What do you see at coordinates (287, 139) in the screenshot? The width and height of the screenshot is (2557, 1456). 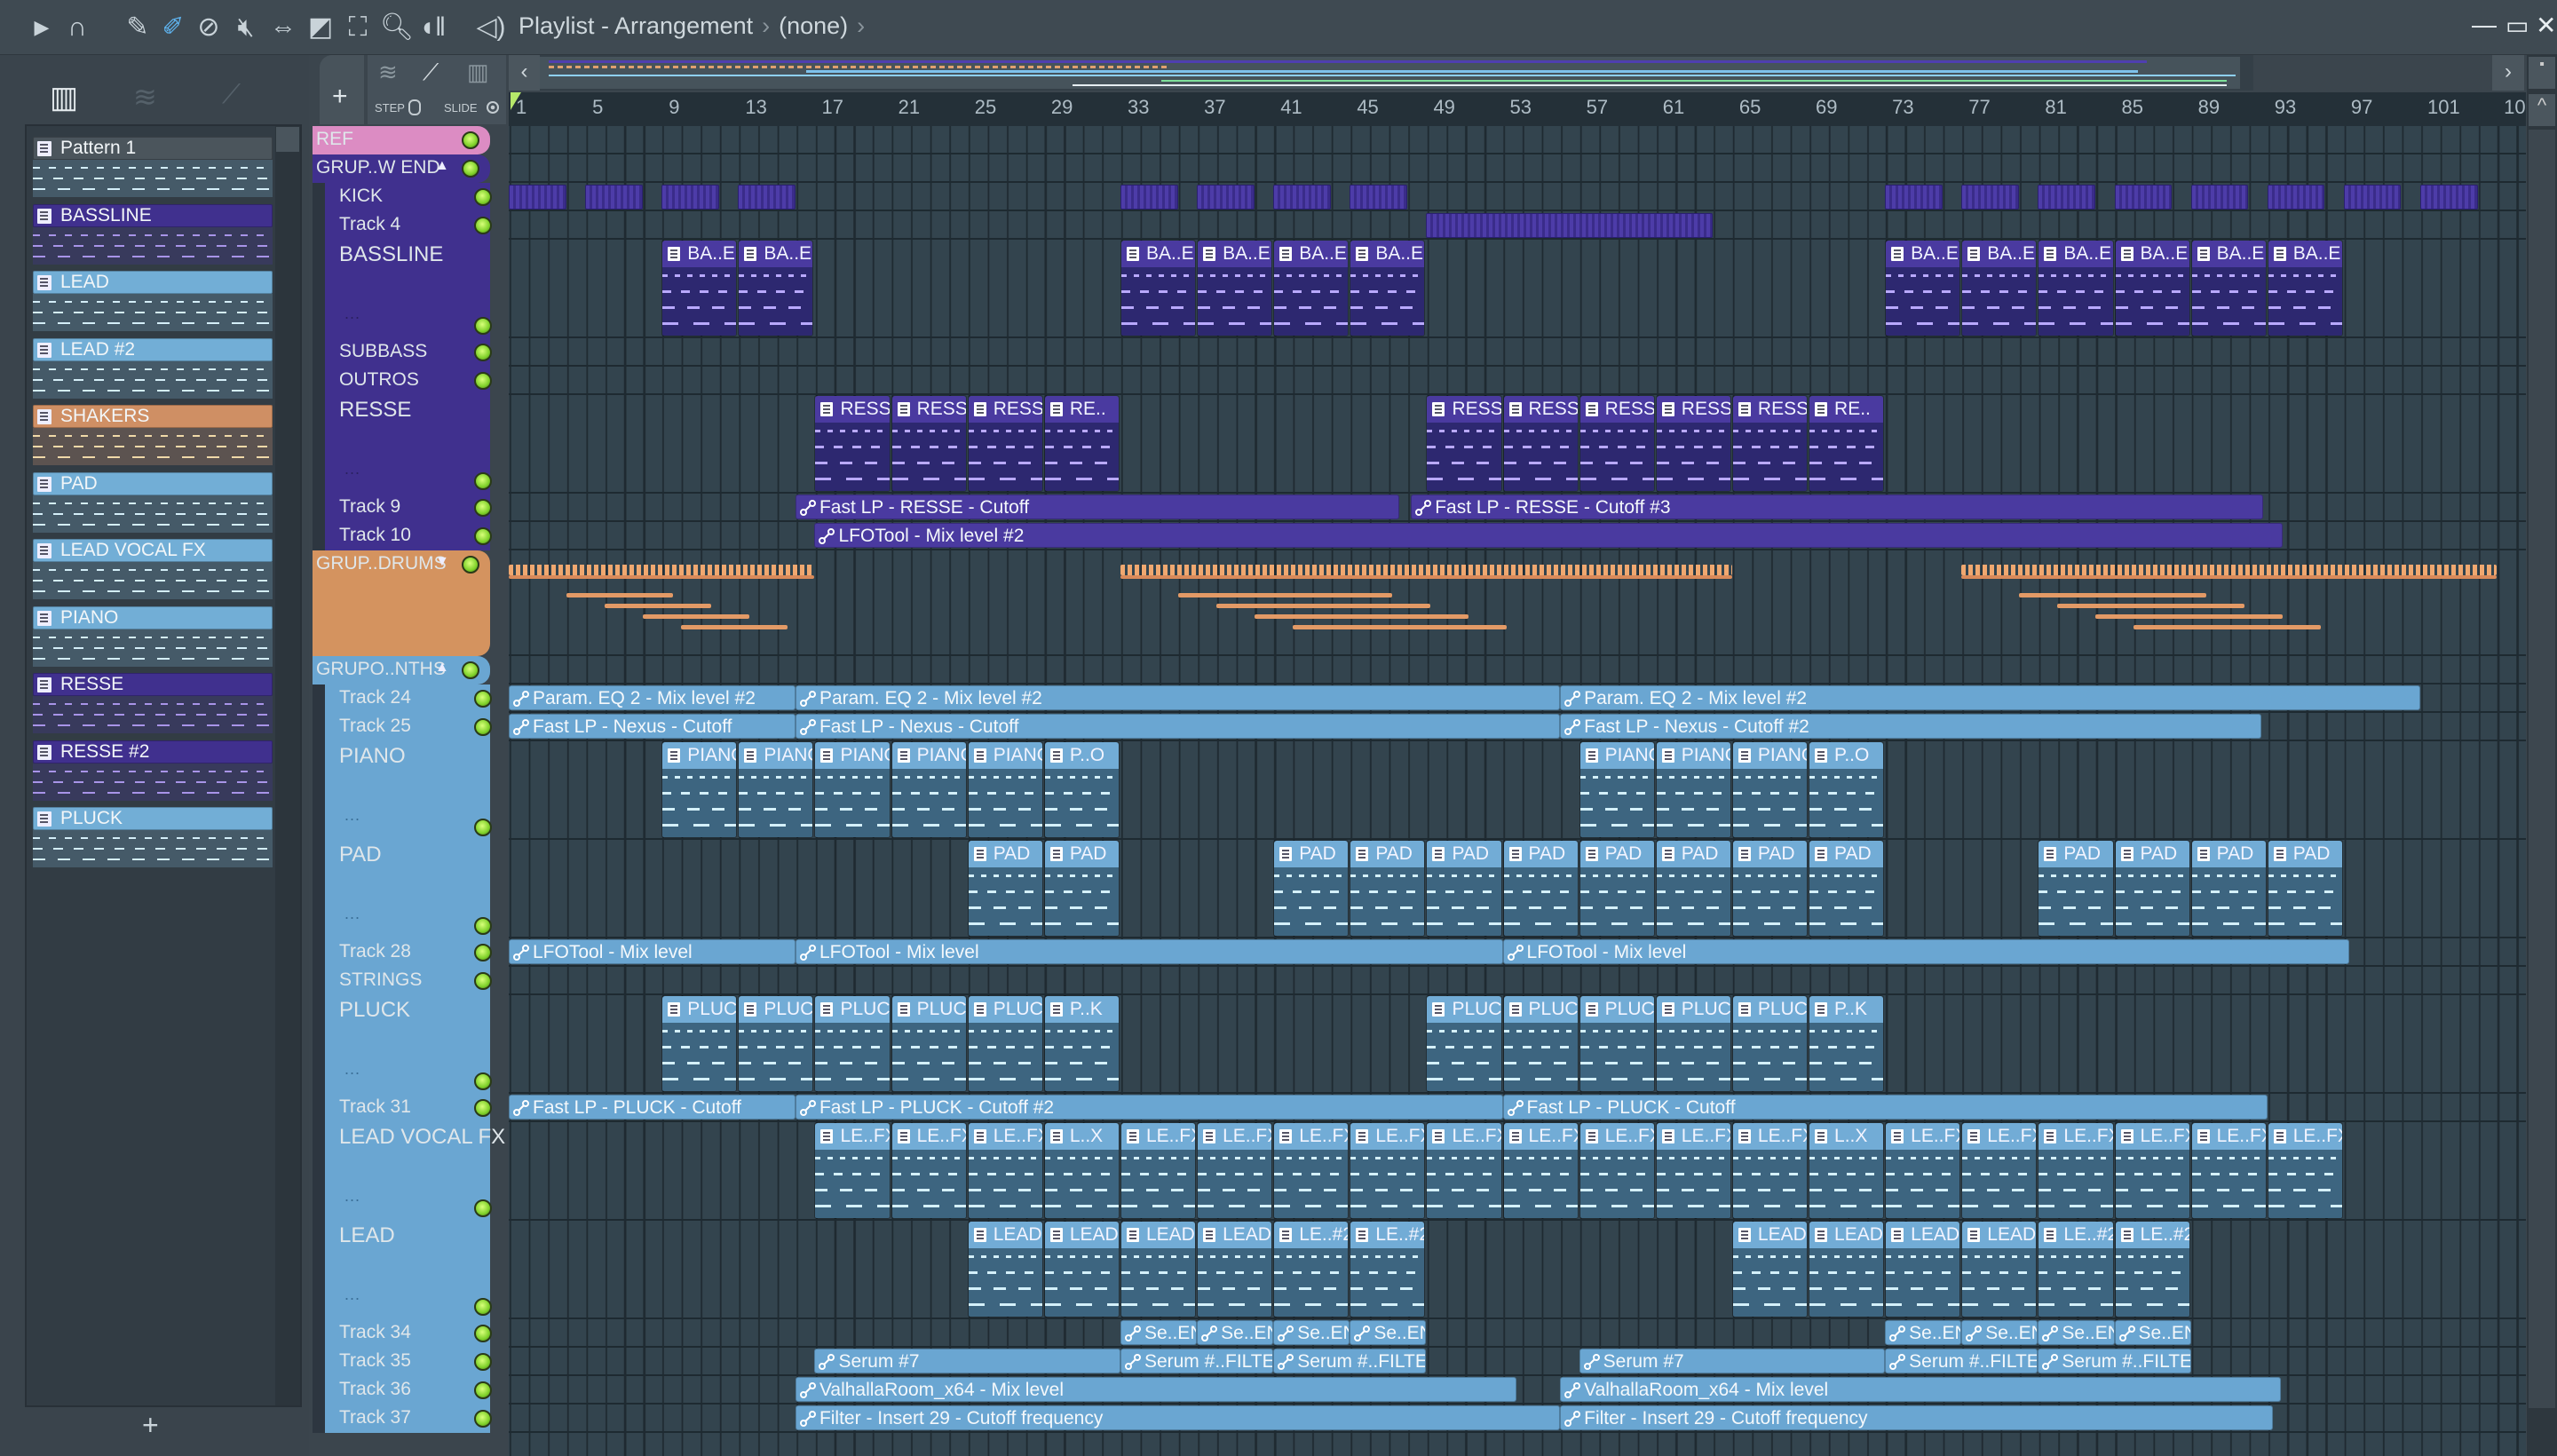 I see `scroll-thumb` at bounding box center [287, 139].